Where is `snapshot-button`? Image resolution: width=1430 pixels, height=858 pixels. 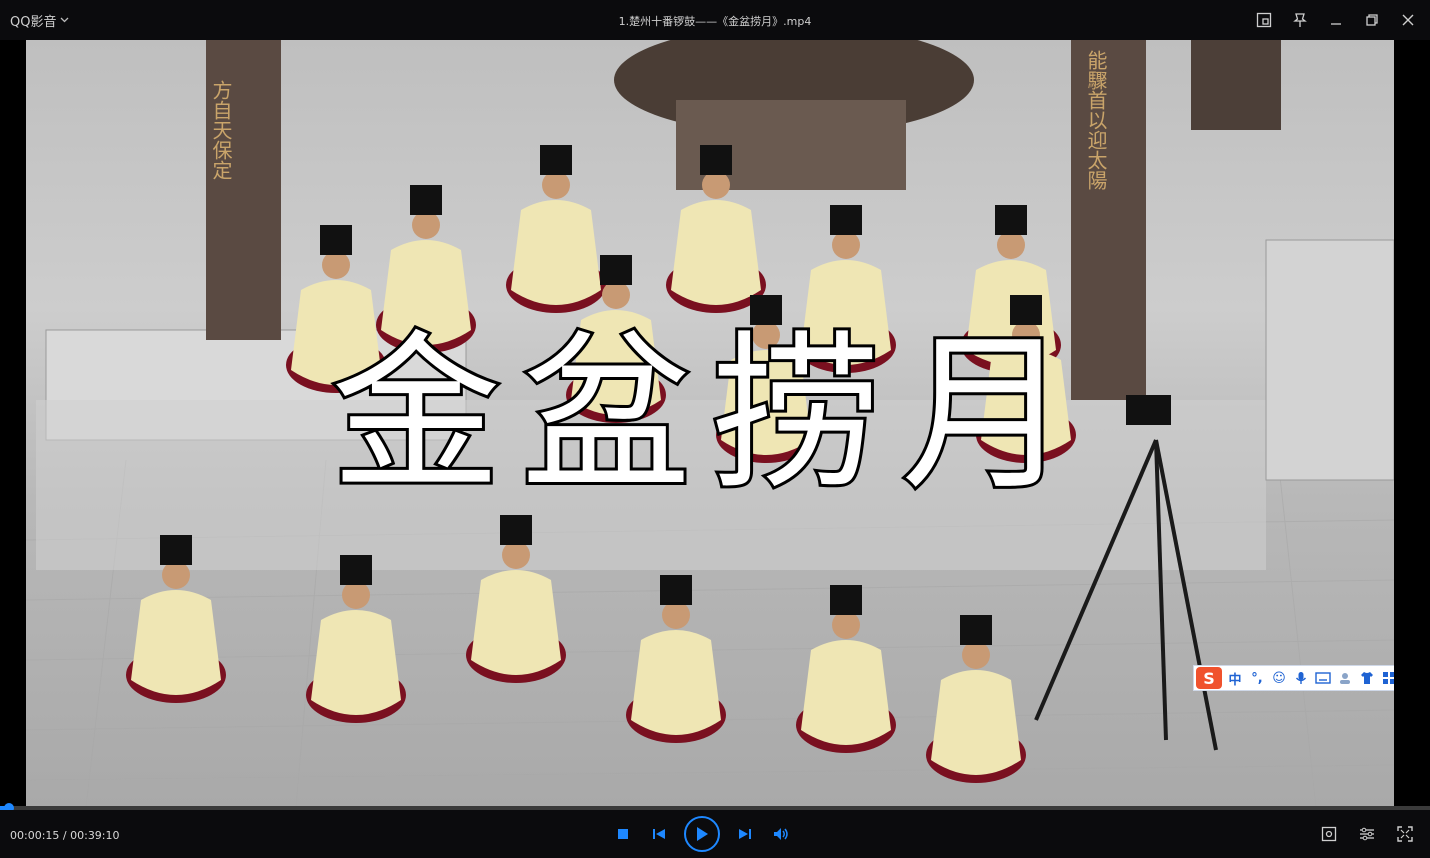
snapshot-button is located at coordinates (1329, 834).